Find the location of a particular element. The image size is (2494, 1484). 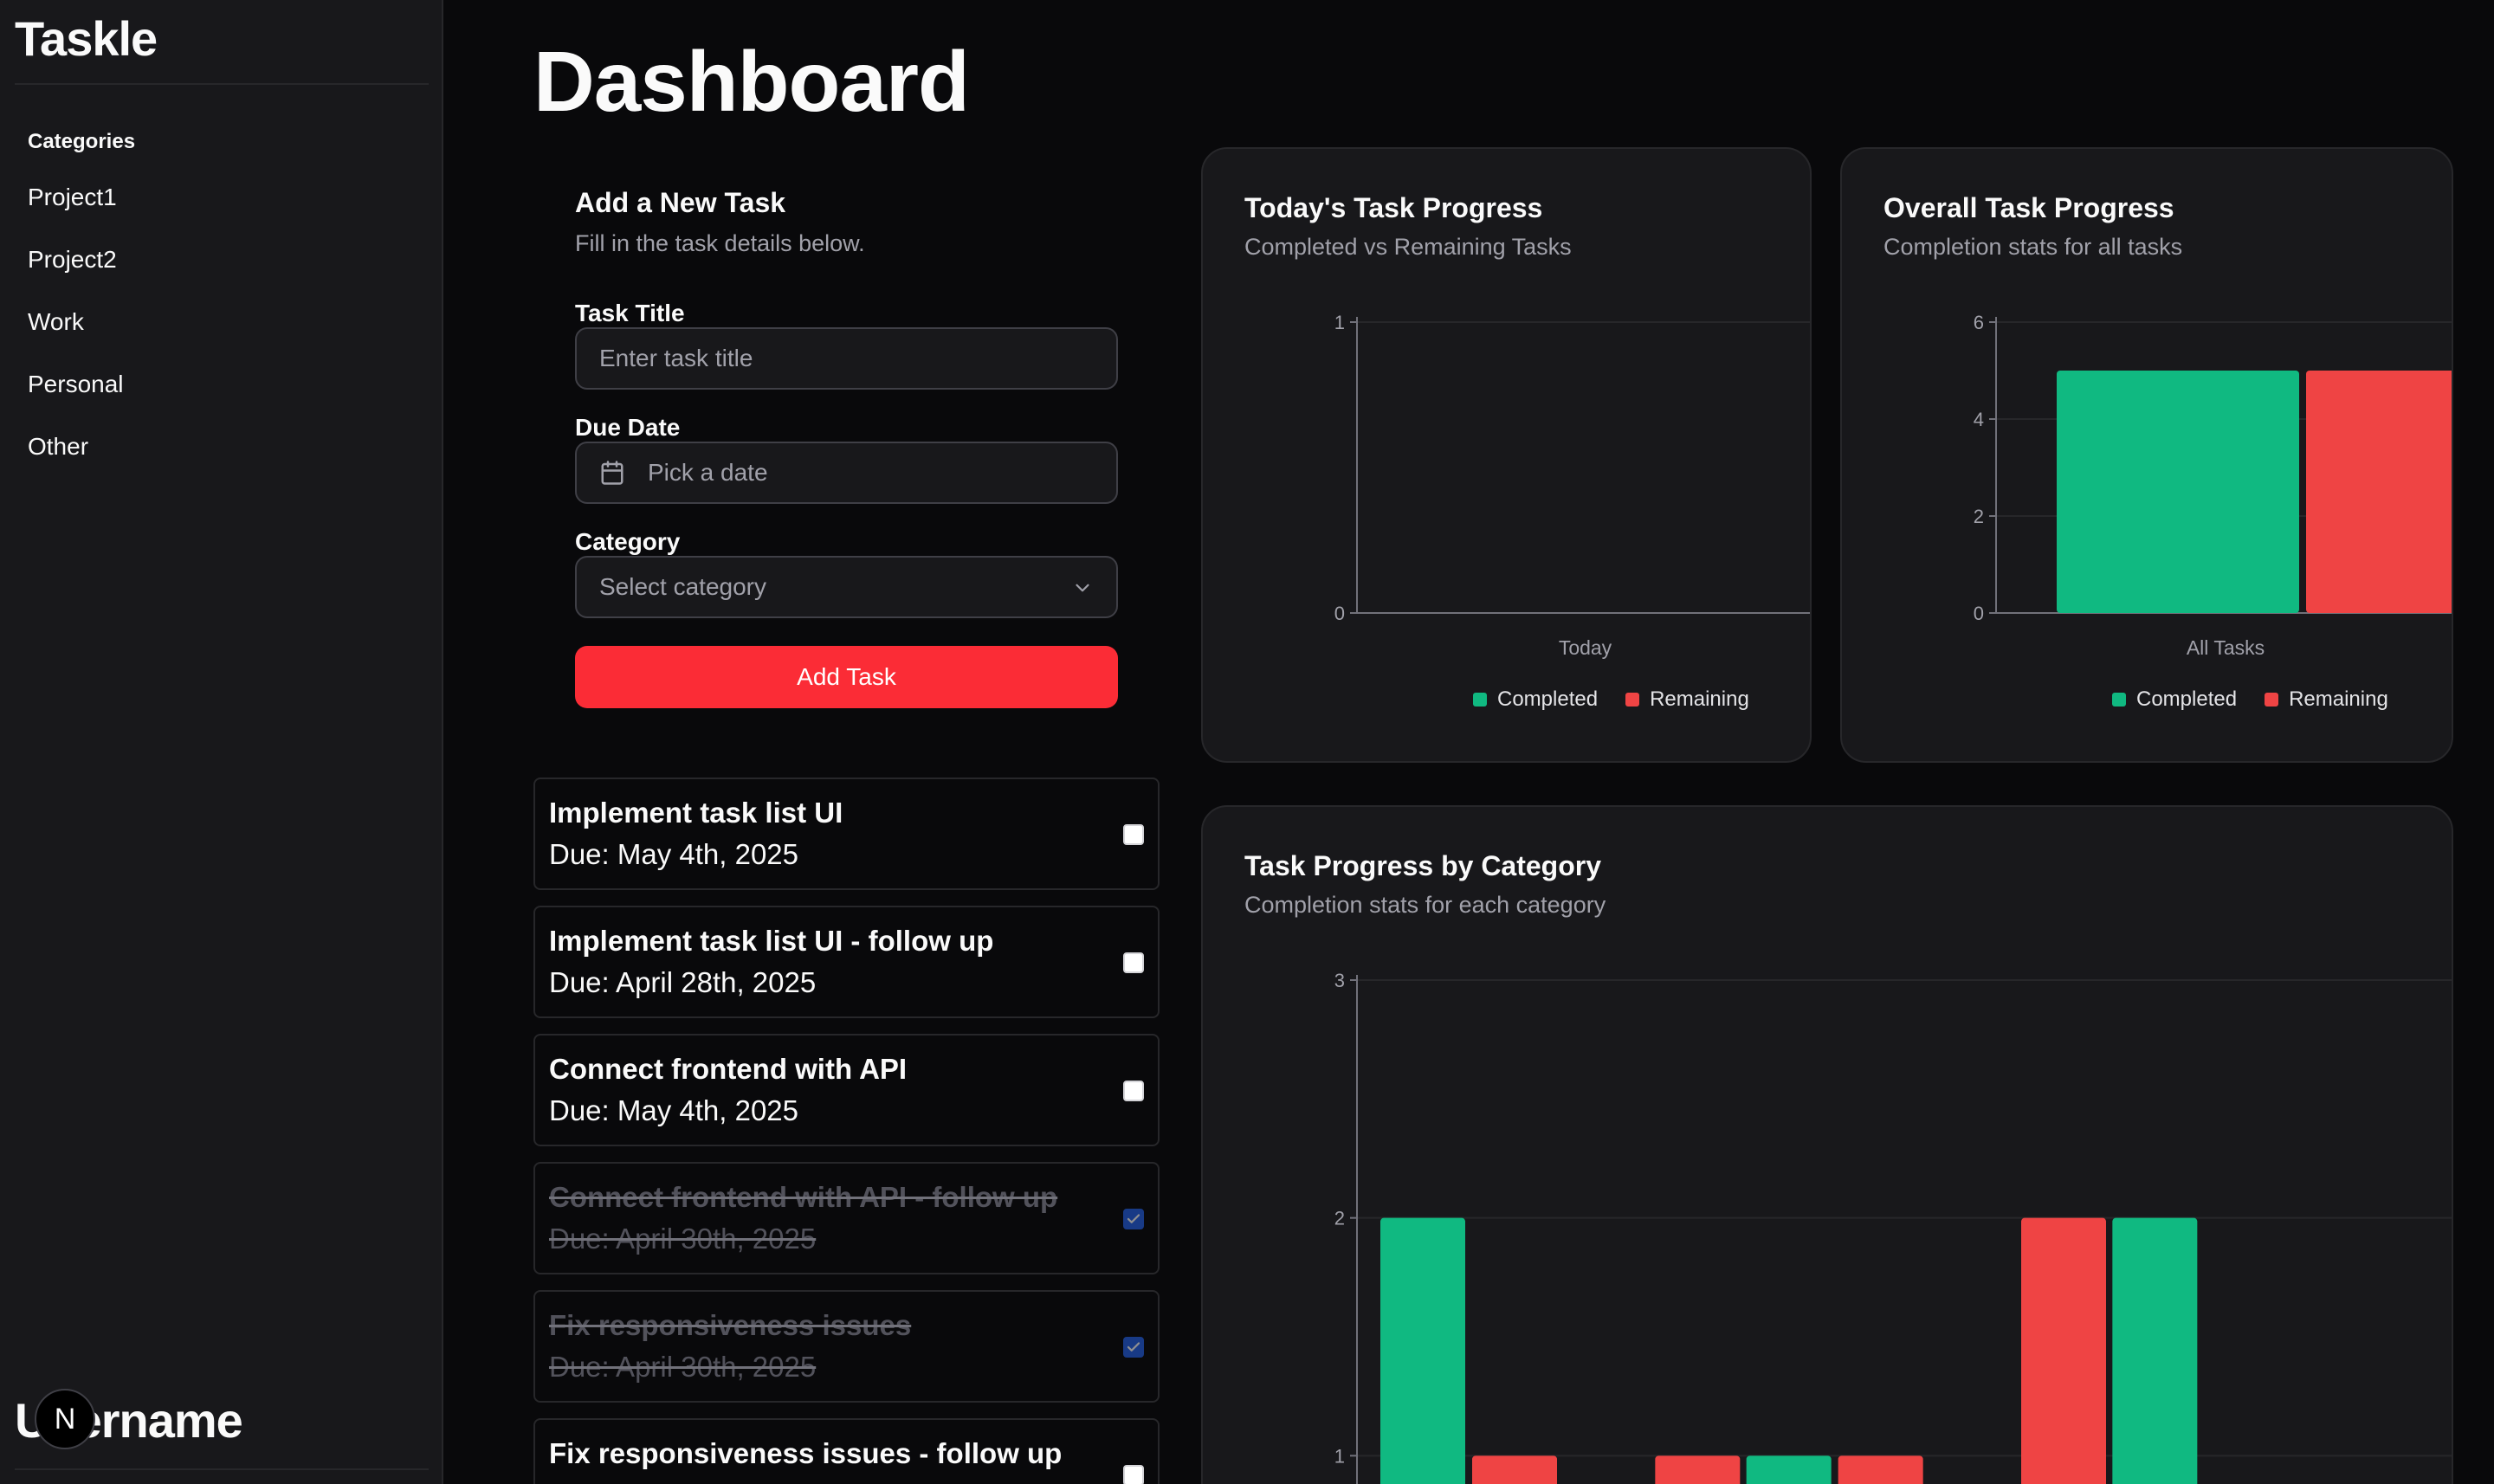

app-title: Taskle is located at coordinates (86, 38).